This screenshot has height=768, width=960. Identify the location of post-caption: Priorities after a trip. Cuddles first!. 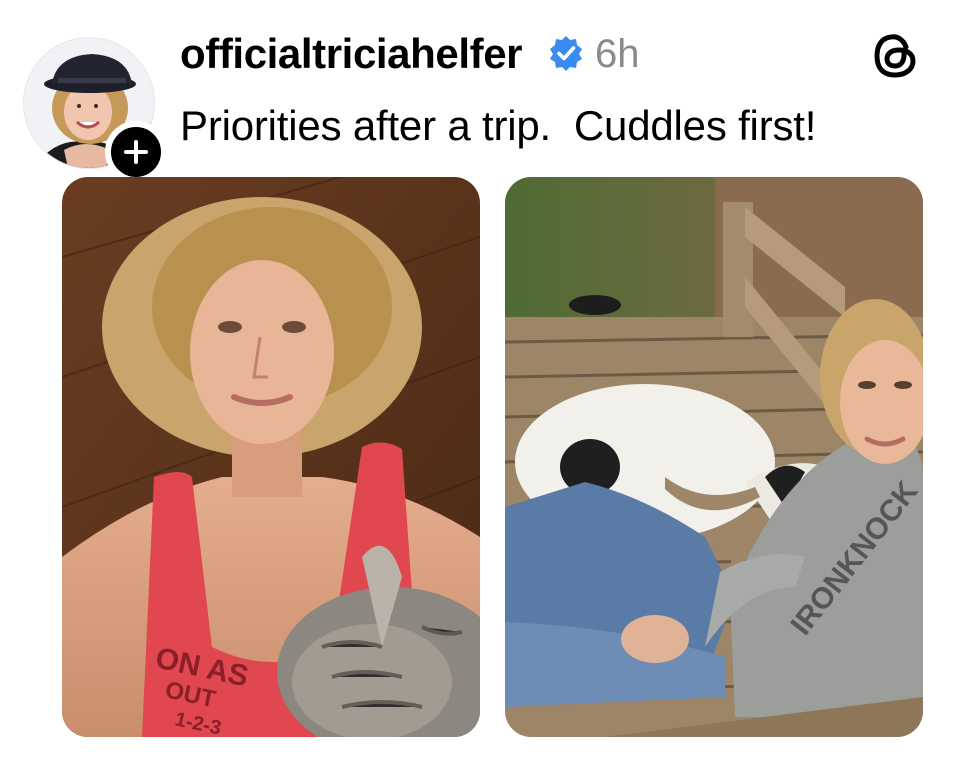
(498, 125).